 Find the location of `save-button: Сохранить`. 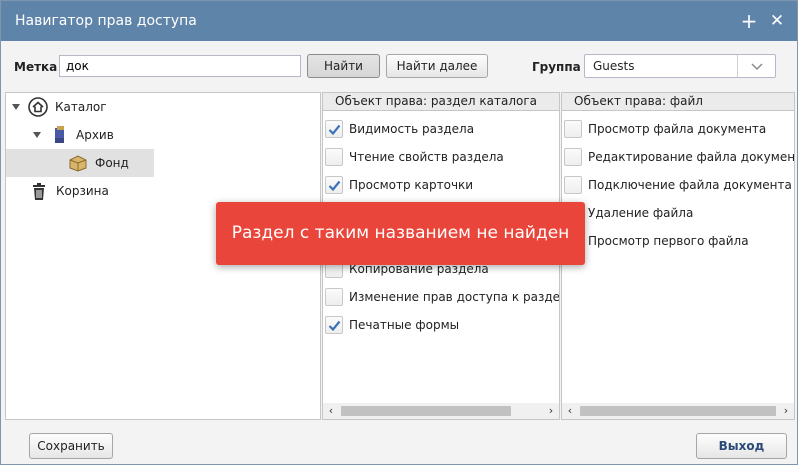

save-button: Сохранить is located at coordinates (71, 446).